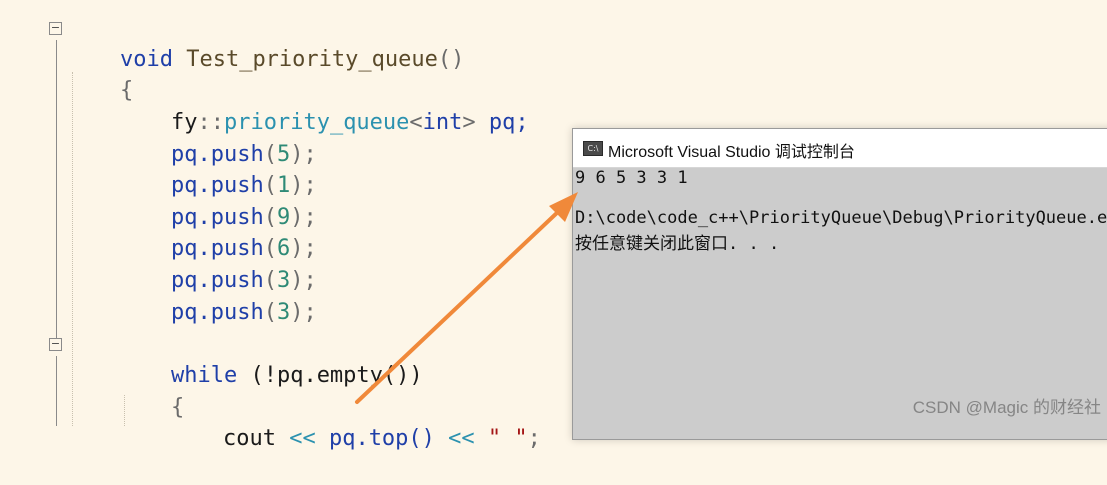  What do you see at coordinates (217, 168) in the screenshot?
I see `code-line-push: pq.push(1);` at bounding box center [217, 168].